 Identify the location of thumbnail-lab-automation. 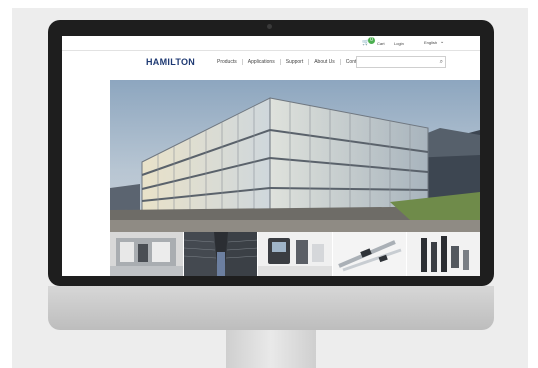
(147, 254).